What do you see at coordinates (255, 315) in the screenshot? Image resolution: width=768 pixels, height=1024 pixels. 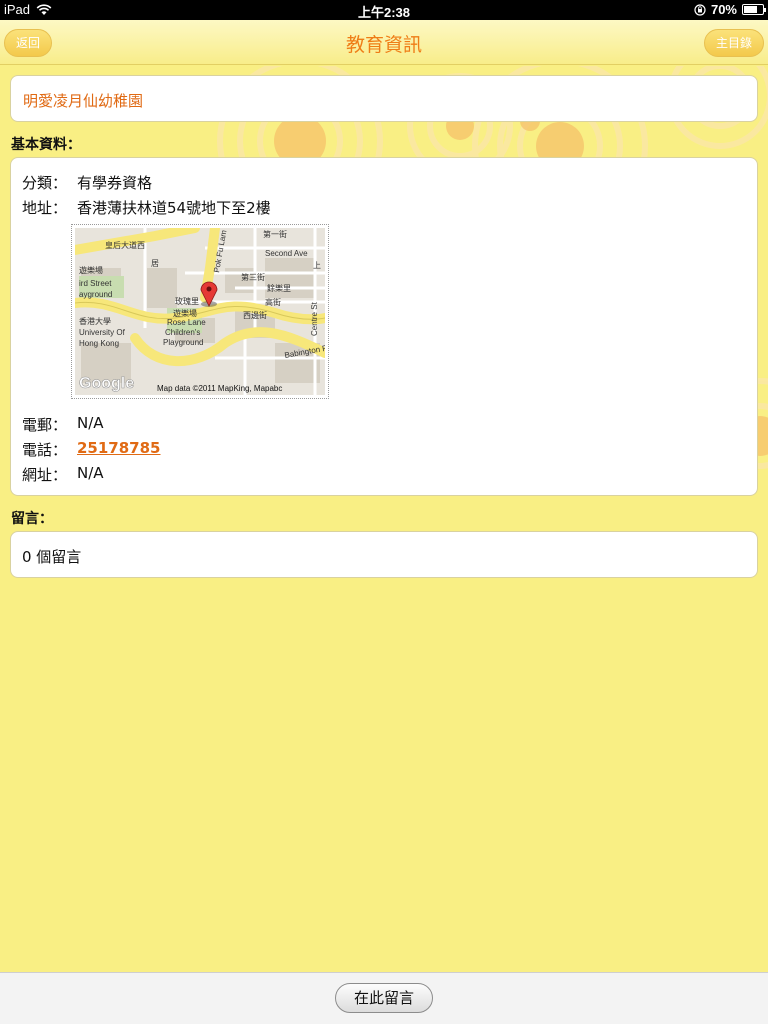 I see `map-label: 西邊街` at bounding box center [255, 315].